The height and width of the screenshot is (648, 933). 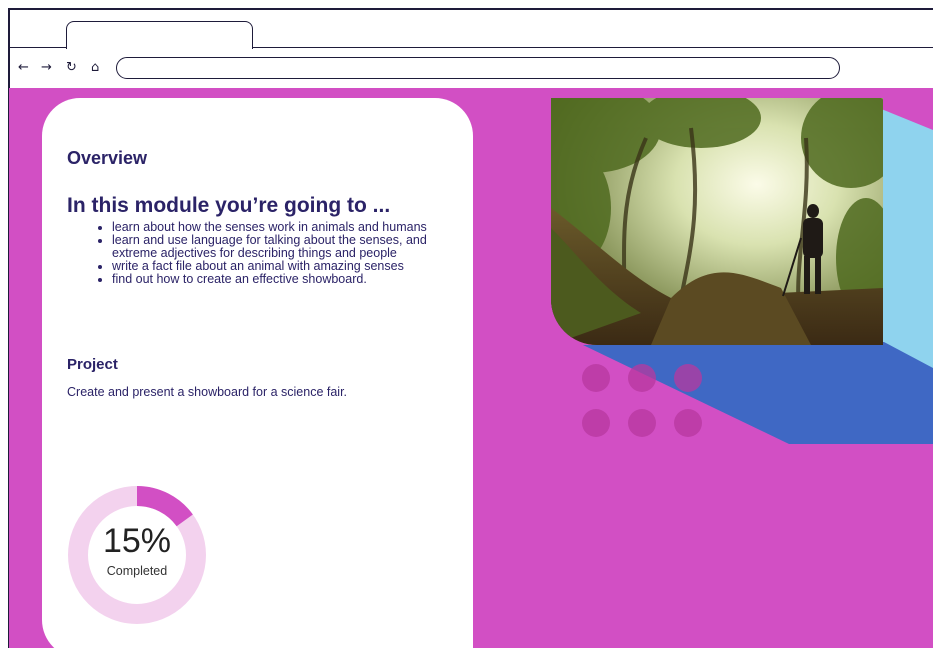 I want to click on dot-grid, so click(x=642, y=400).